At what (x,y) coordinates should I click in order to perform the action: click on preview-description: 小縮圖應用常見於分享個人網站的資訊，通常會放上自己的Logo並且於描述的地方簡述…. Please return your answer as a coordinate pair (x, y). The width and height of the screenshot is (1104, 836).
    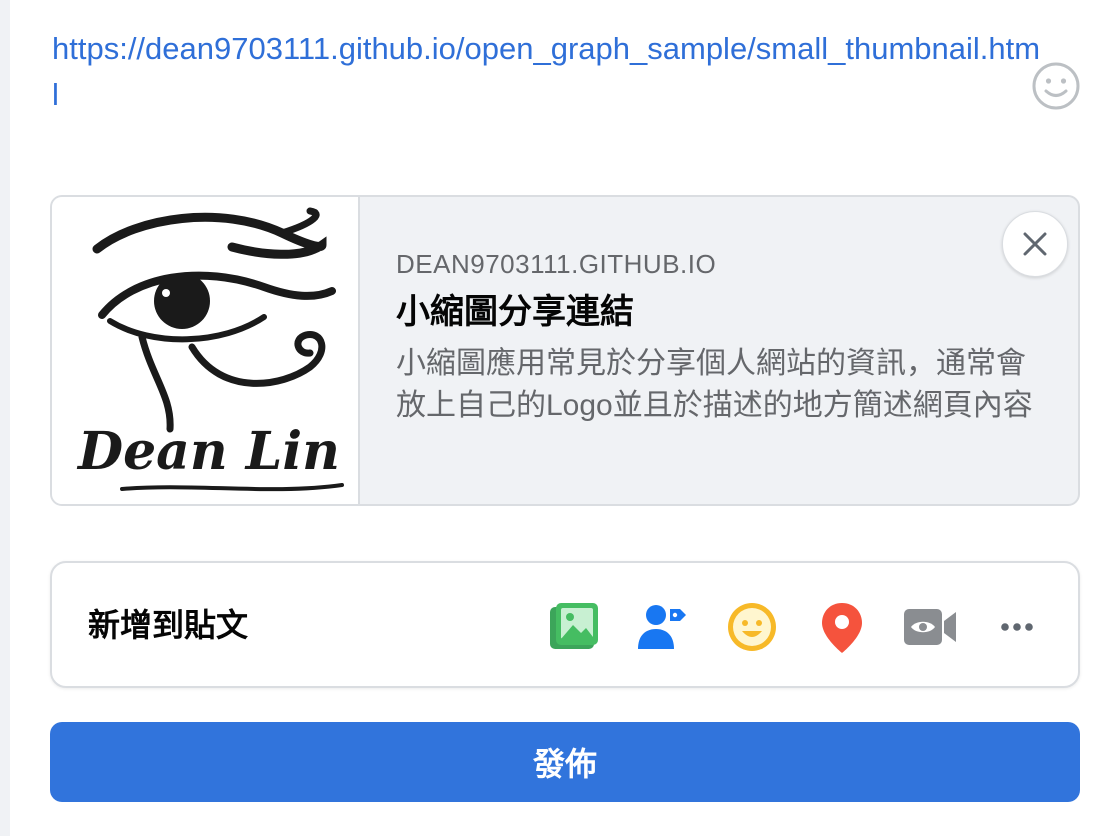
    Looking at the image, I should click on (714, 384).